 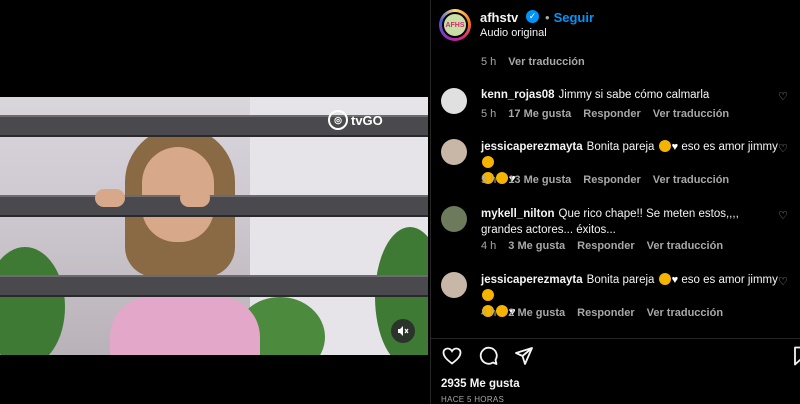 I want to click on comment-username: mykell_nilton, so click(x=518, y=214).